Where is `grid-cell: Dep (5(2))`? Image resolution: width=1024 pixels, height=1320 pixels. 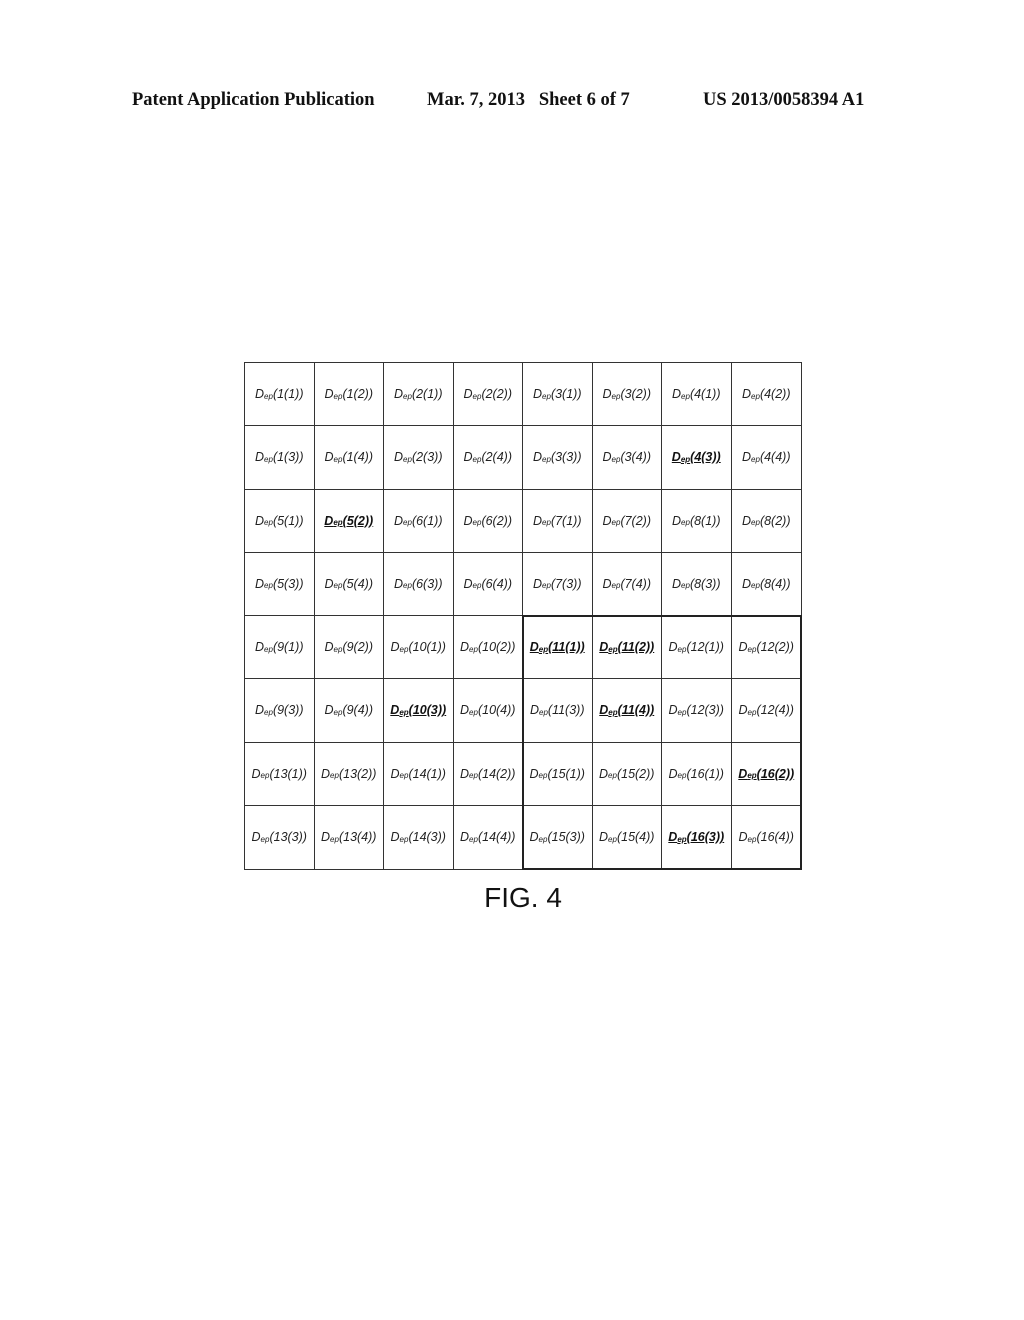 grid-cell: Dep (5(2)) is located at coordinates (349, 521).